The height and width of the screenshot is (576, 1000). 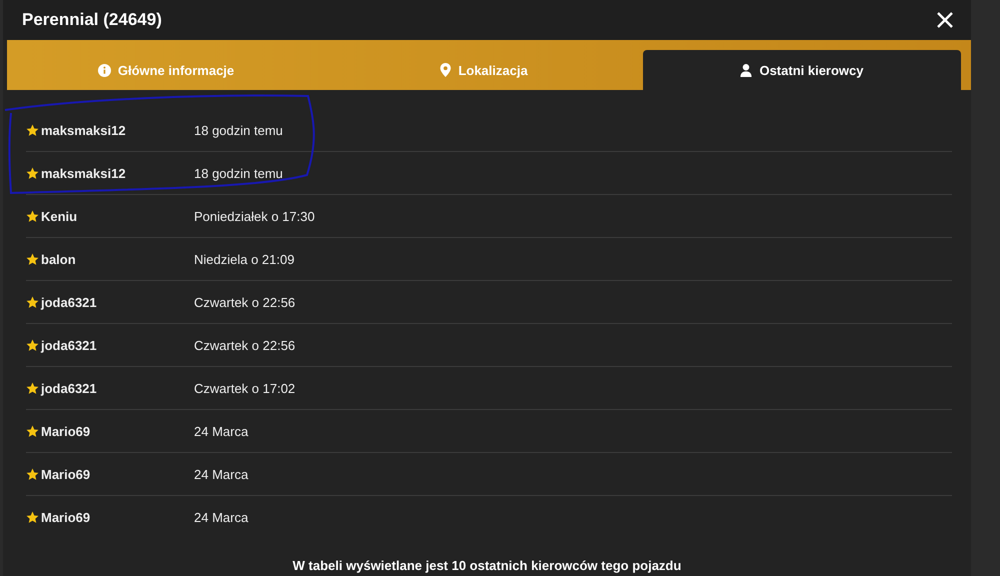 What do you see at coordinates (244, 259) in the screenshot?
I see `driver-time: Niedziela o 21:09` at bounding box center [244, 259].